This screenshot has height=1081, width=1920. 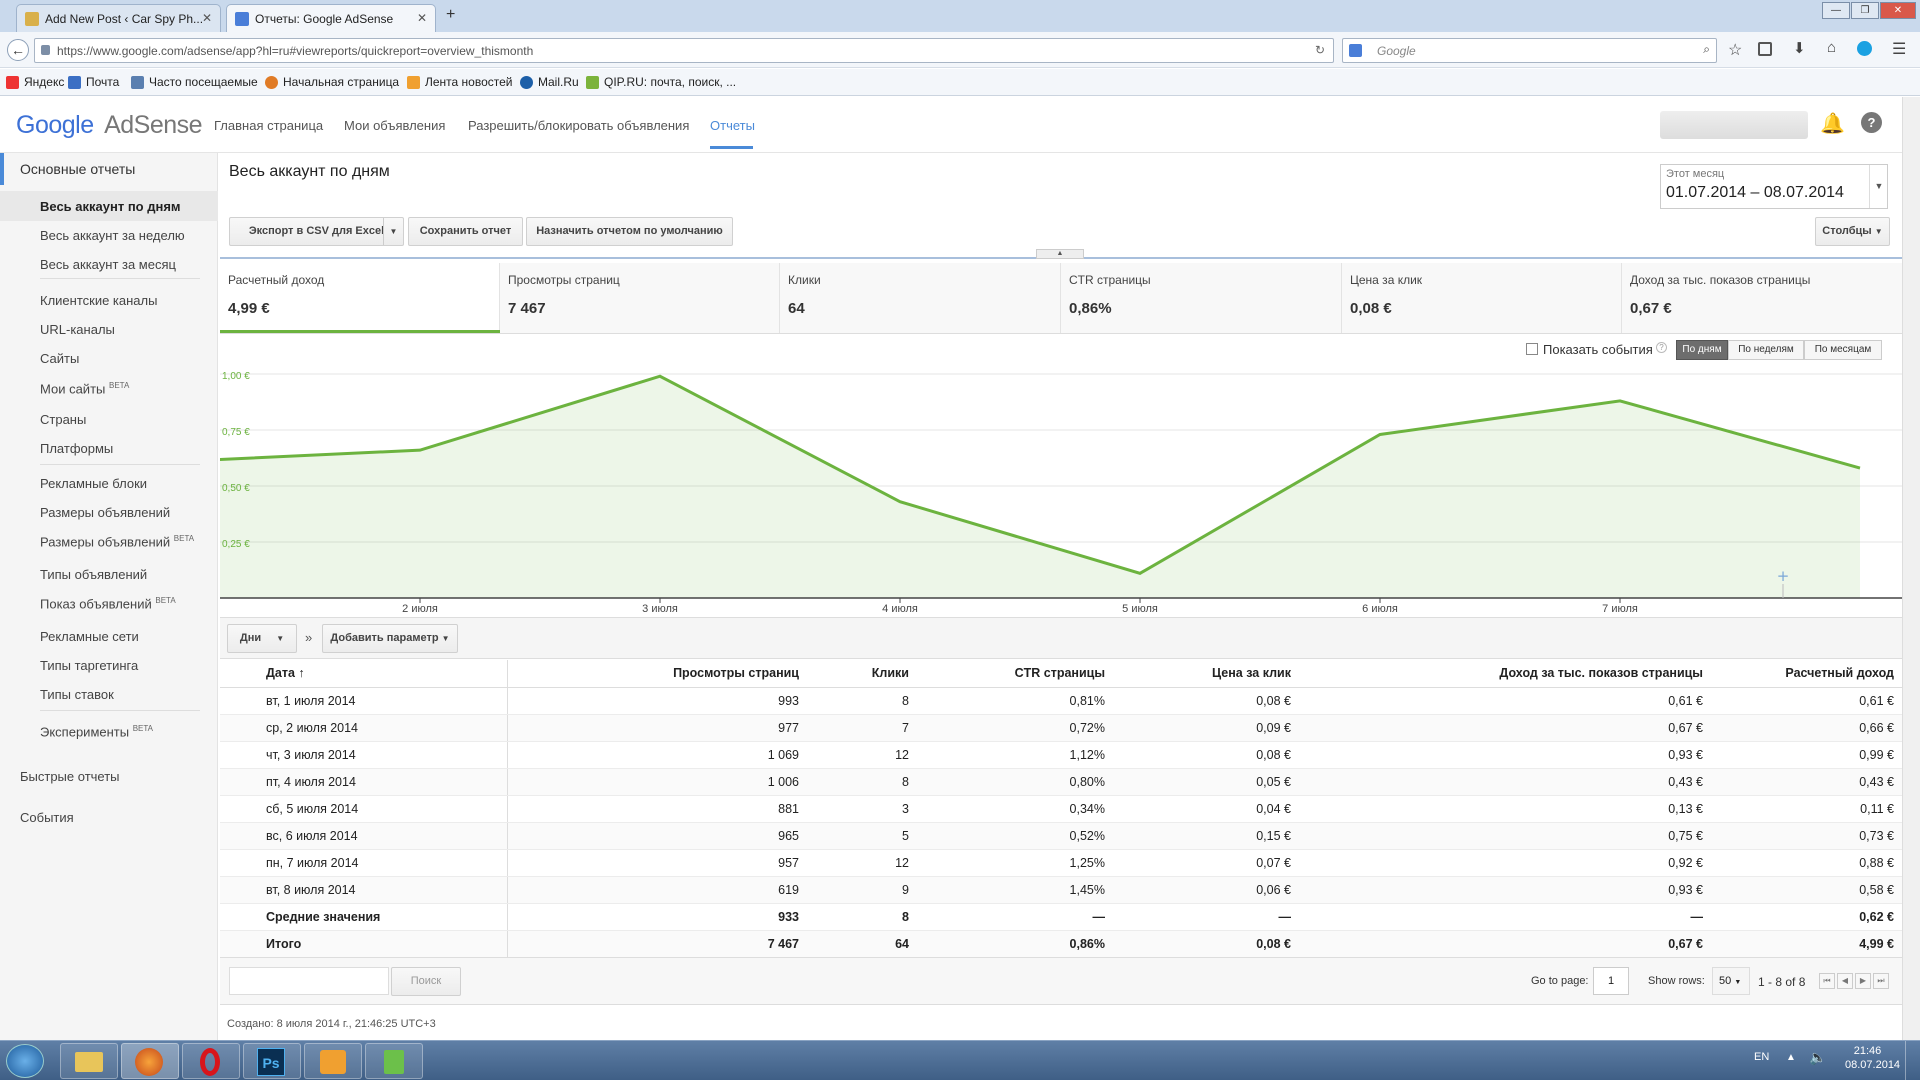 I want to click on clock: 21:46 08.07.2014, so click(x=1872, y=1058).